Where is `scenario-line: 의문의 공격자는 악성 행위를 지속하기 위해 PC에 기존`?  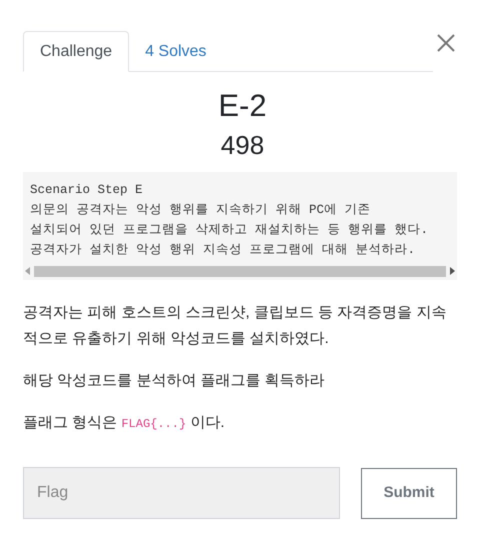
scenario-line: 의문의 공격자는 악성 행위를 지속하기 위해 PC에 기존 is located at coordinates (200, 210).